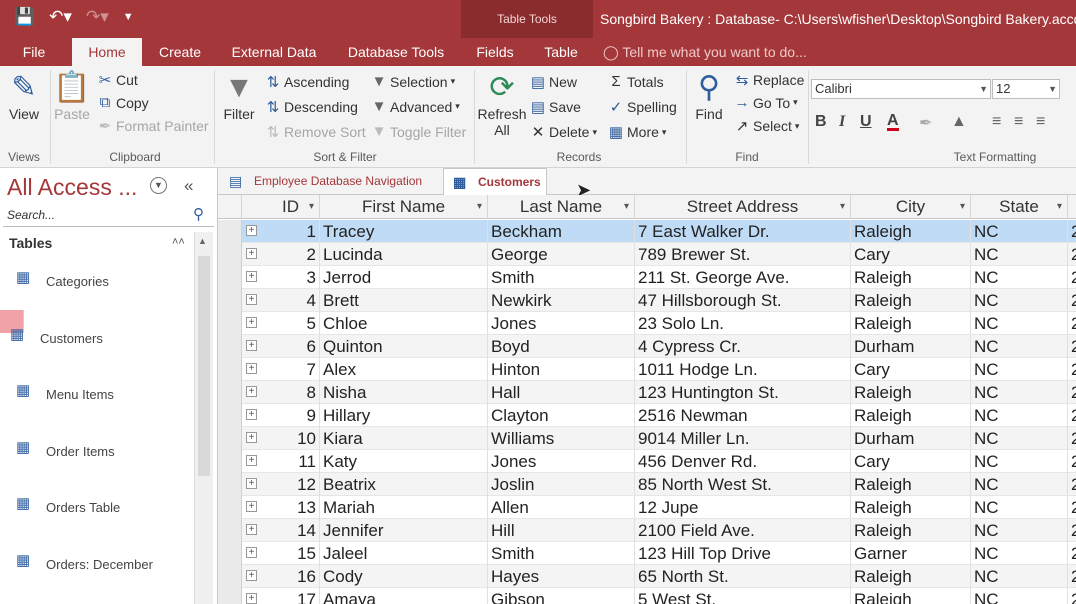 Image resolution: width=1076 pixels, height=604 pixels. I want to click on toggle-filter-button: ▼ Toggle Filter, so click(419, 131).